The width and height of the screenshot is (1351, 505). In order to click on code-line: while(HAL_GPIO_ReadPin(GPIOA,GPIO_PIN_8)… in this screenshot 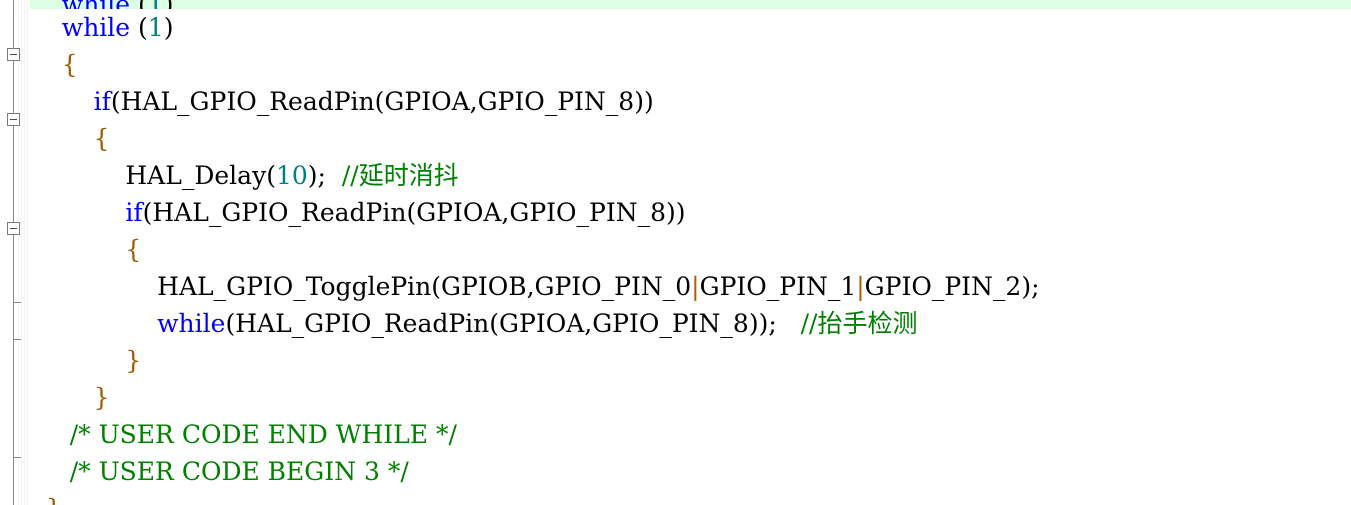, I will do `click(690, 323)`.